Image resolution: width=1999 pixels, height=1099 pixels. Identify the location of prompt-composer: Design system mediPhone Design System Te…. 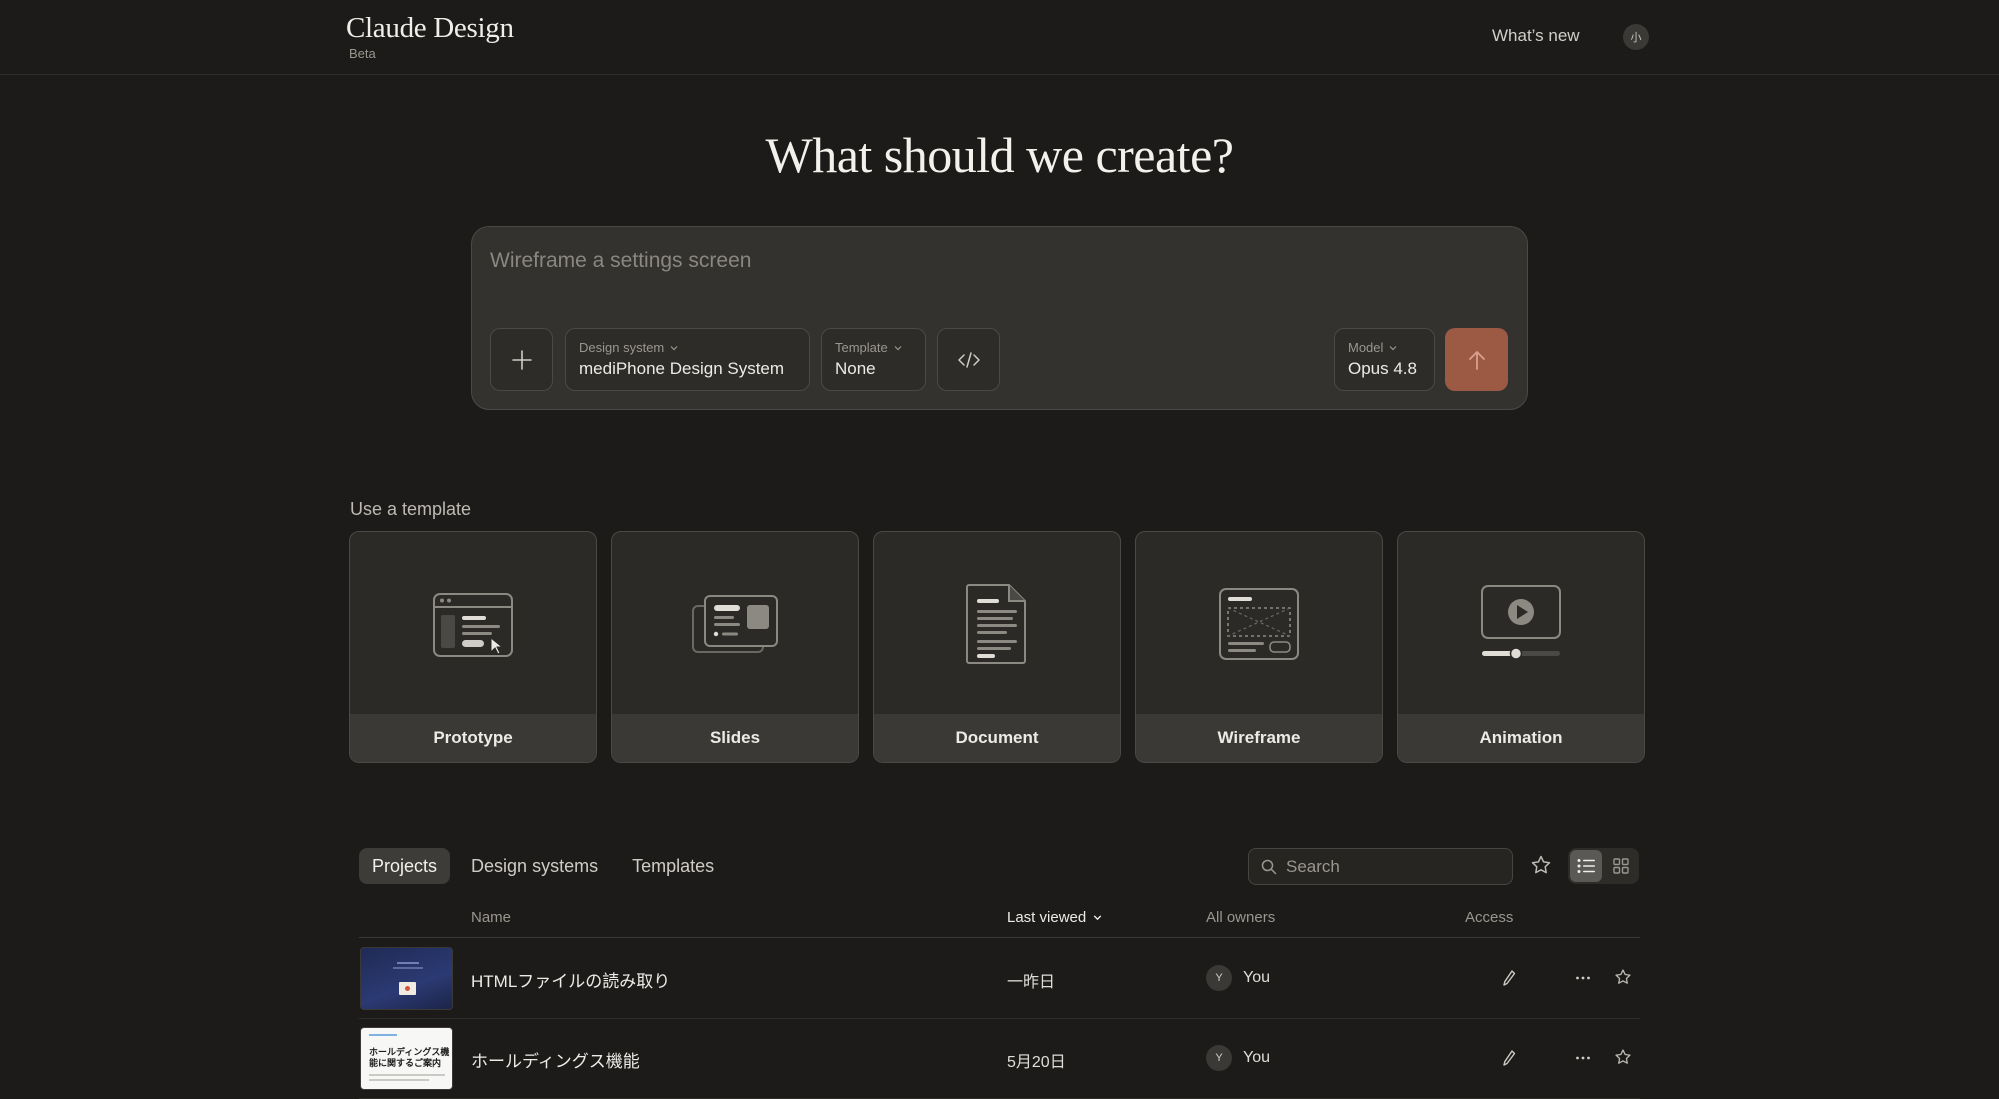
(999, 318).